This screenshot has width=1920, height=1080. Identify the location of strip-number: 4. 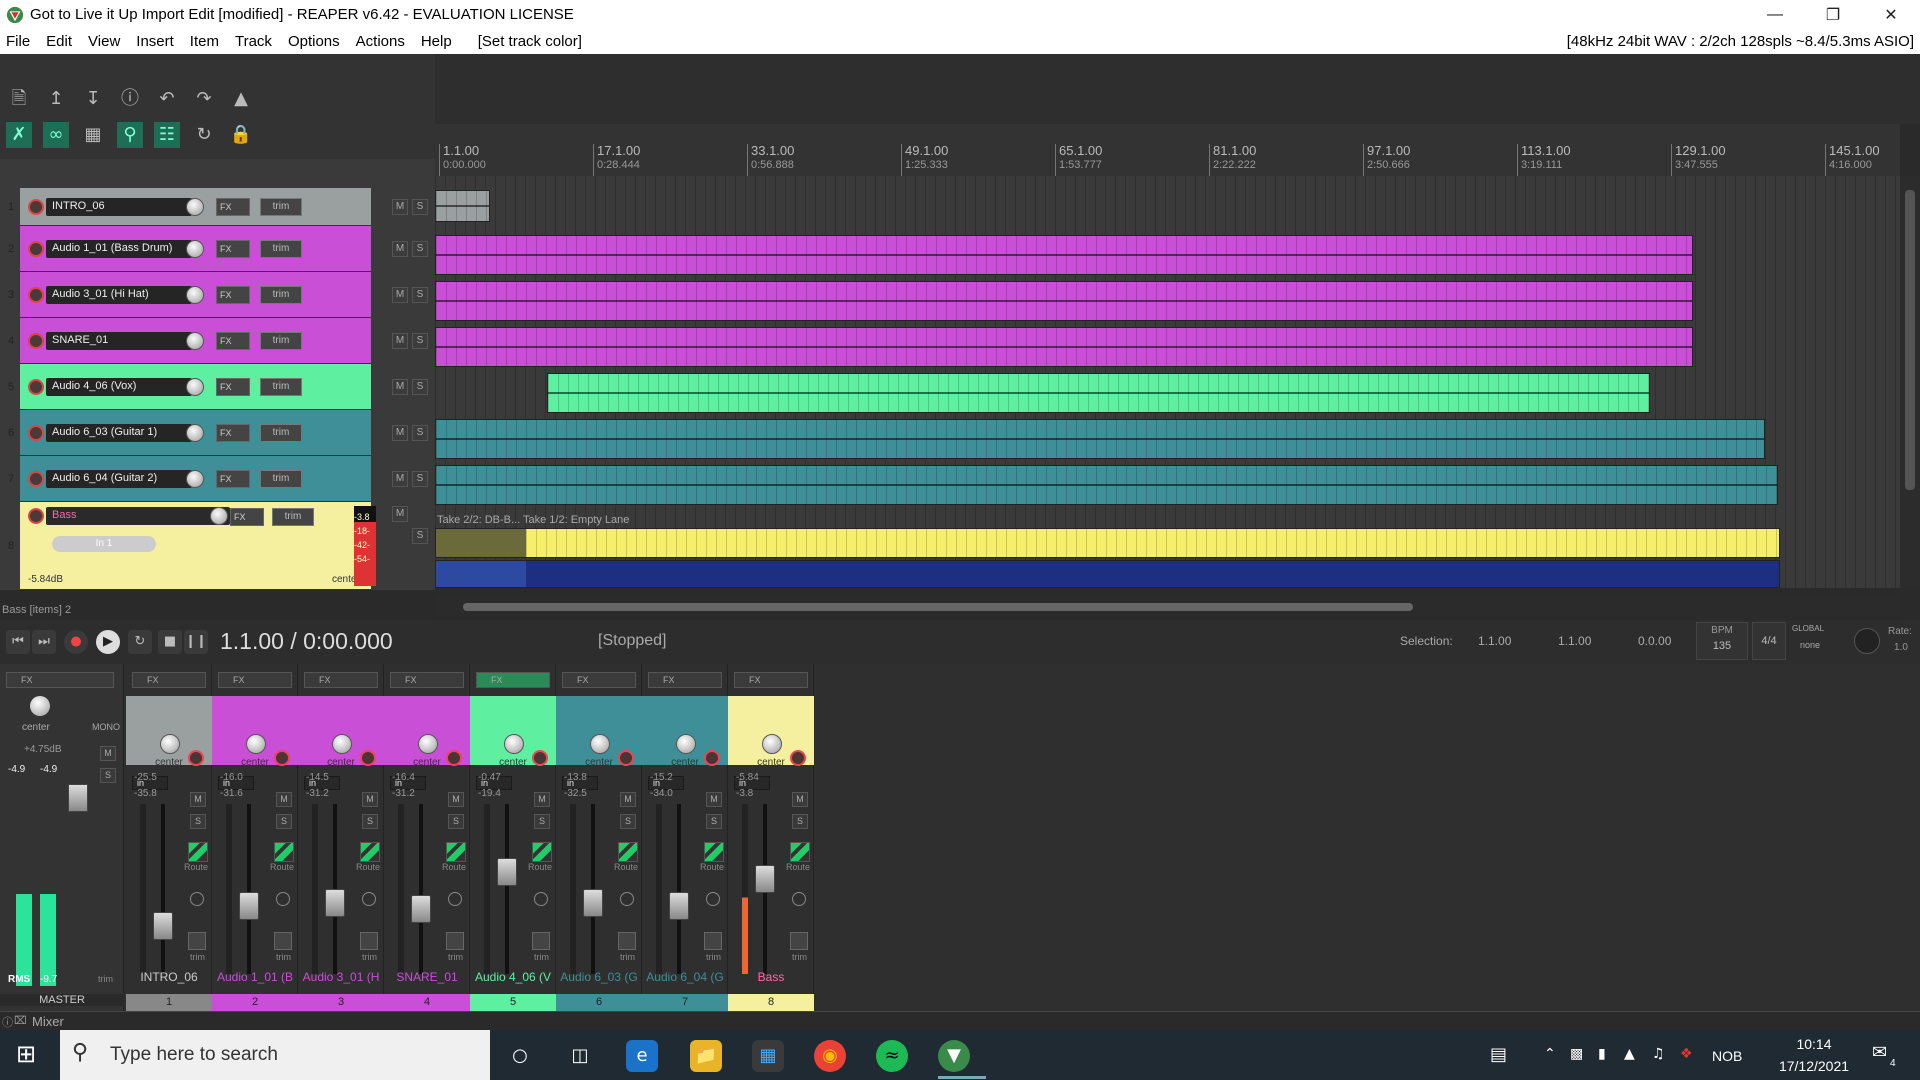
(427, 1002).